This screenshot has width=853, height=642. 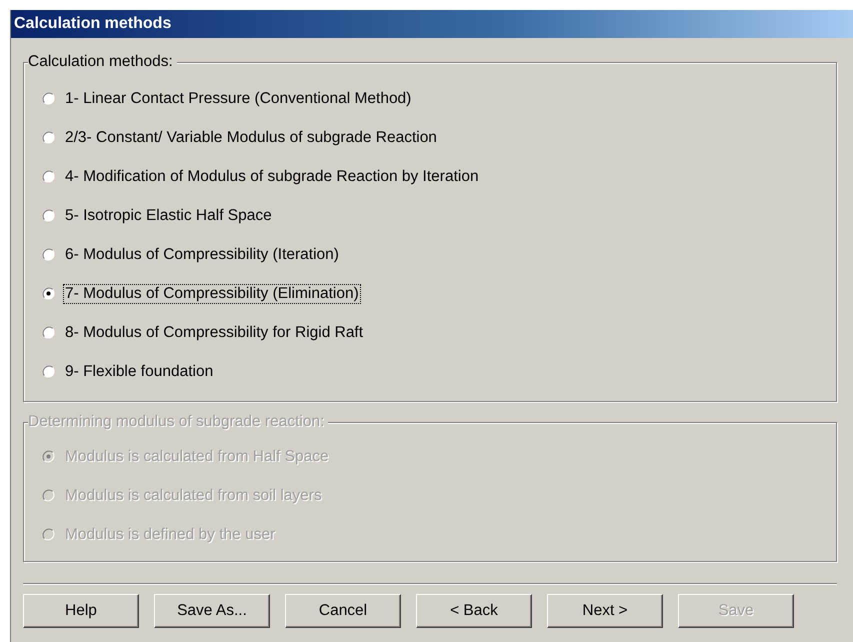 I want to click on option-label: 8- Modulus of Compressibility for Rigid Raft, so click(x=214, y=332).